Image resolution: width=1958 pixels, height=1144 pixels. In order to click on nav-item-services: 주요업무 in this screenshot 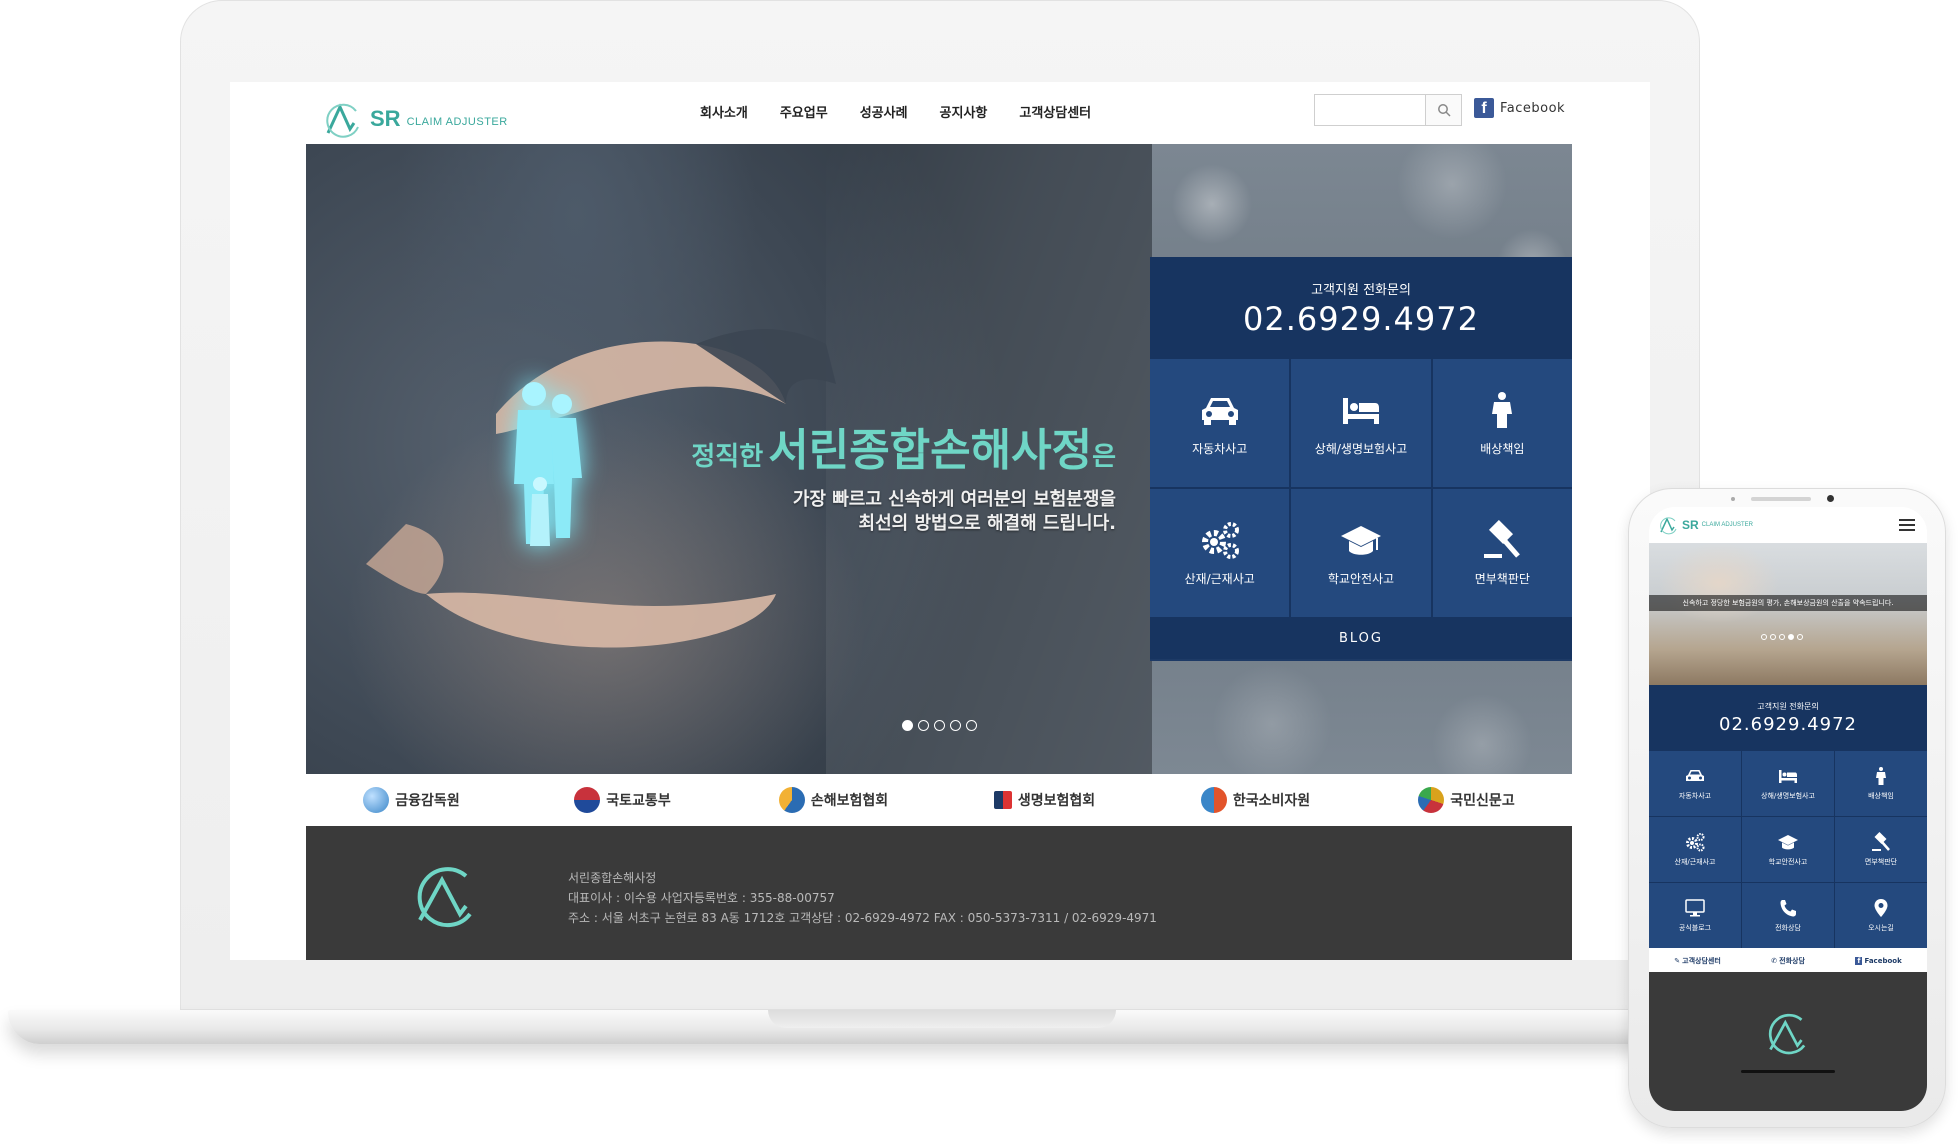, I will do `click(804, 111)`.